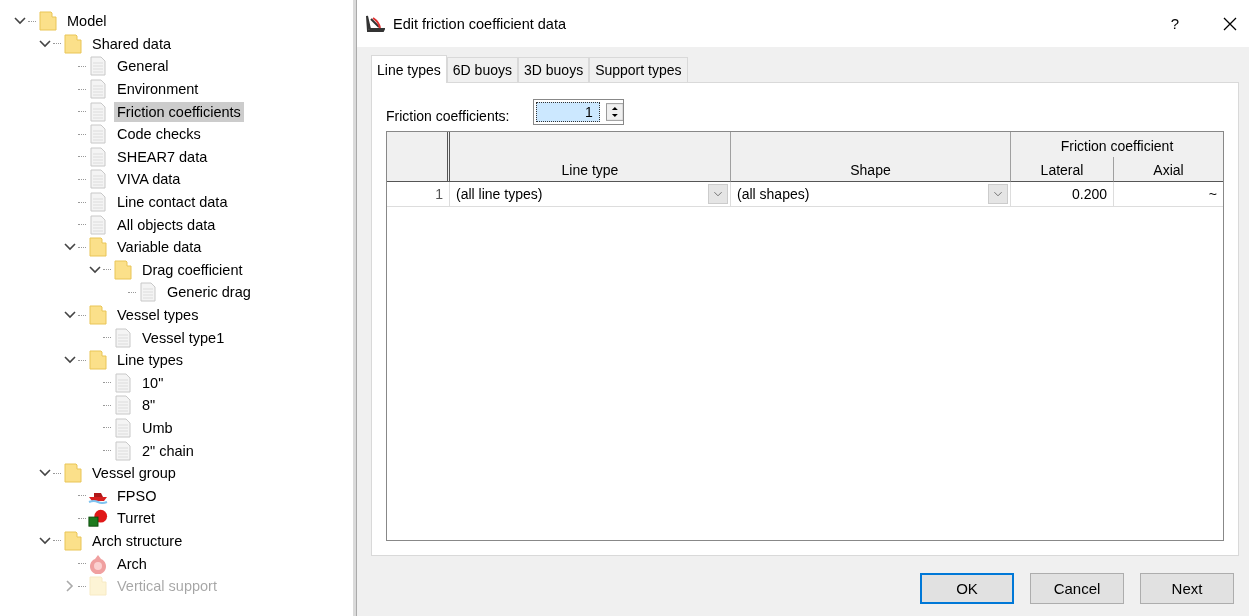  I want to click on table-cell: ~, so click(1168, 194).